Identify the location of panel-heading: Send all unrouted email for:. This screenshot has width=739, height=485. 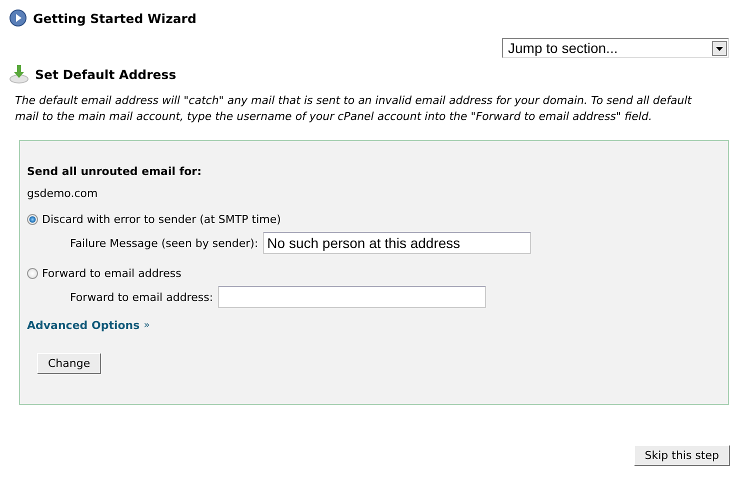
(114, 171).